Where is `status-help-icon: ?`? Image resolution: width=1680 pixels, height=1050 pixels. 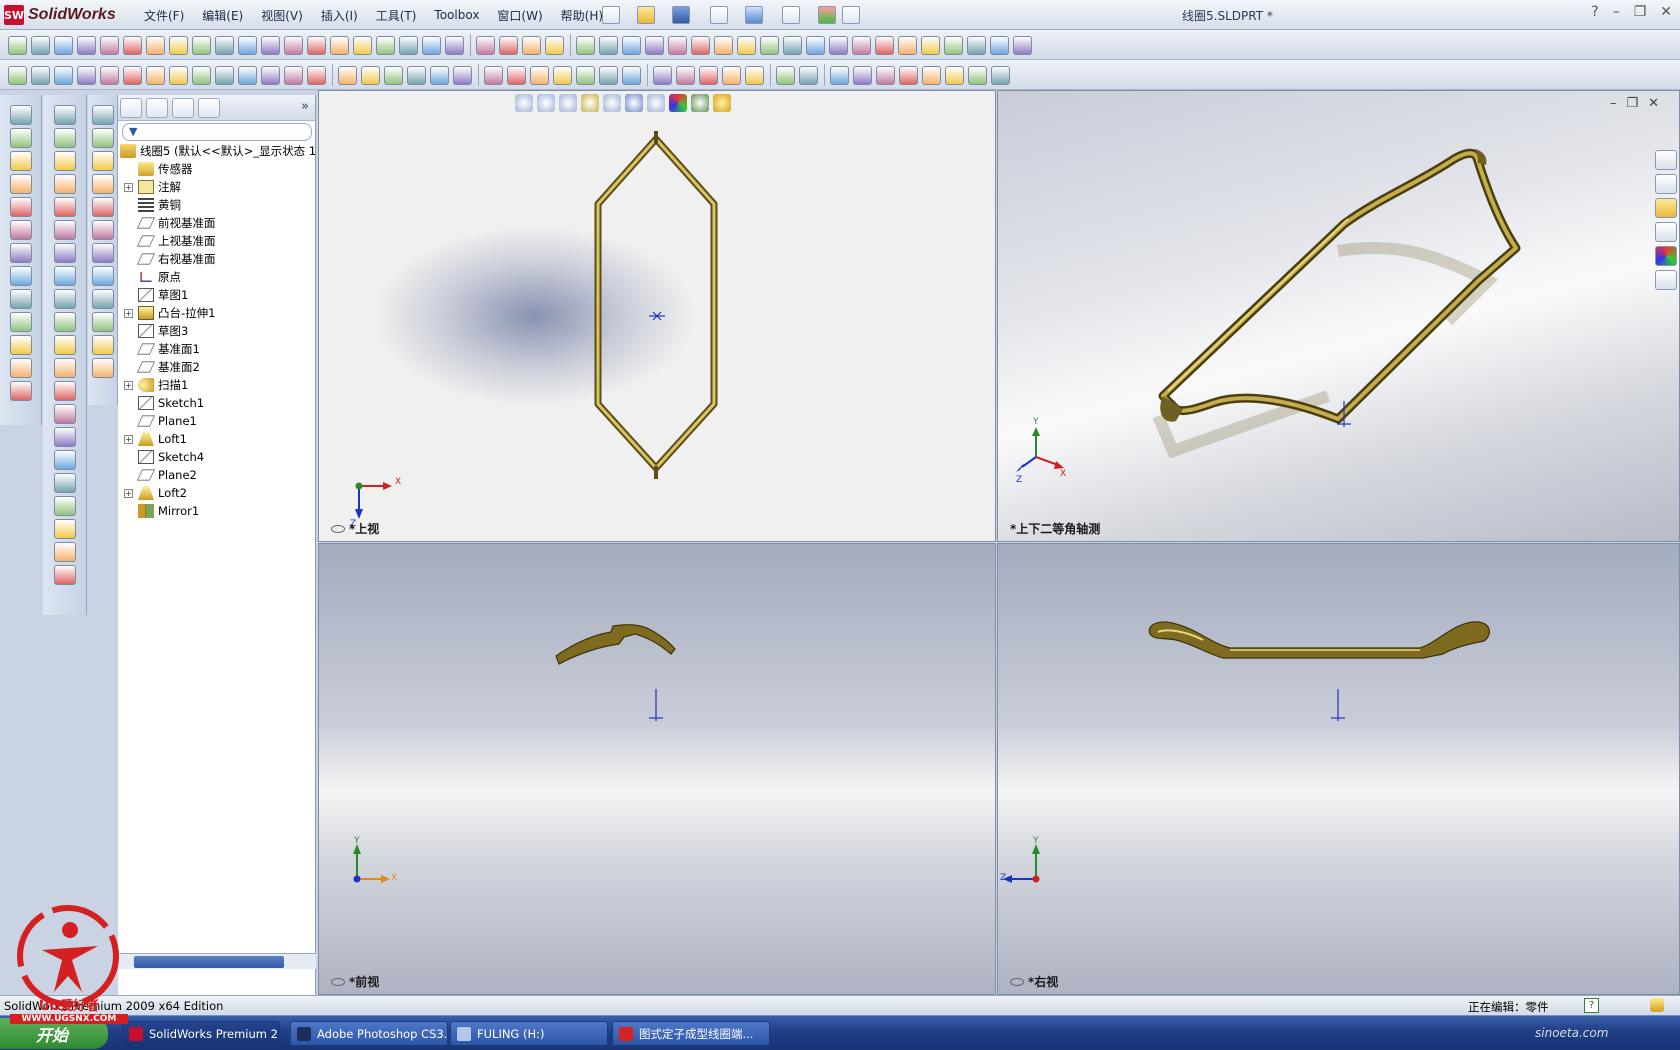 status-help-icon: ? is located at coordinates (1591, 1005).